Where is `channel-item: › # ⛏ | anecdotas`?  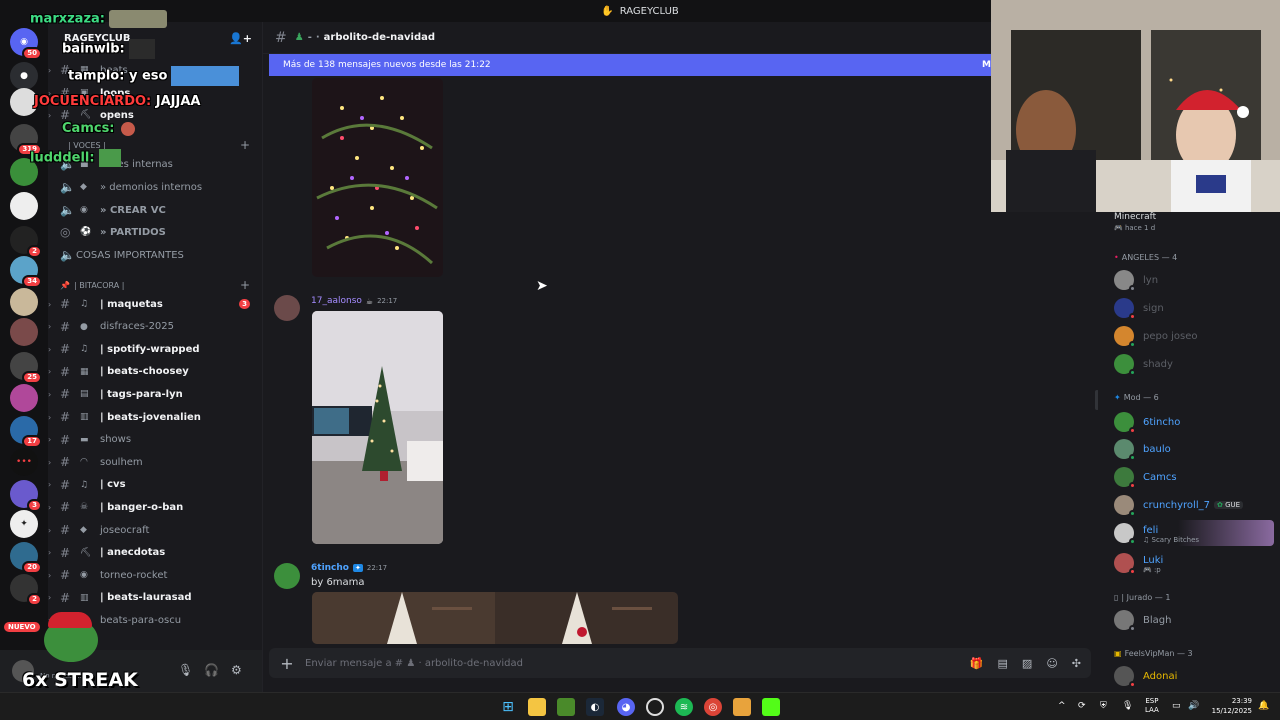
channel-item: › # ⛏ | anecdotas is located at coordinates (155, 553).